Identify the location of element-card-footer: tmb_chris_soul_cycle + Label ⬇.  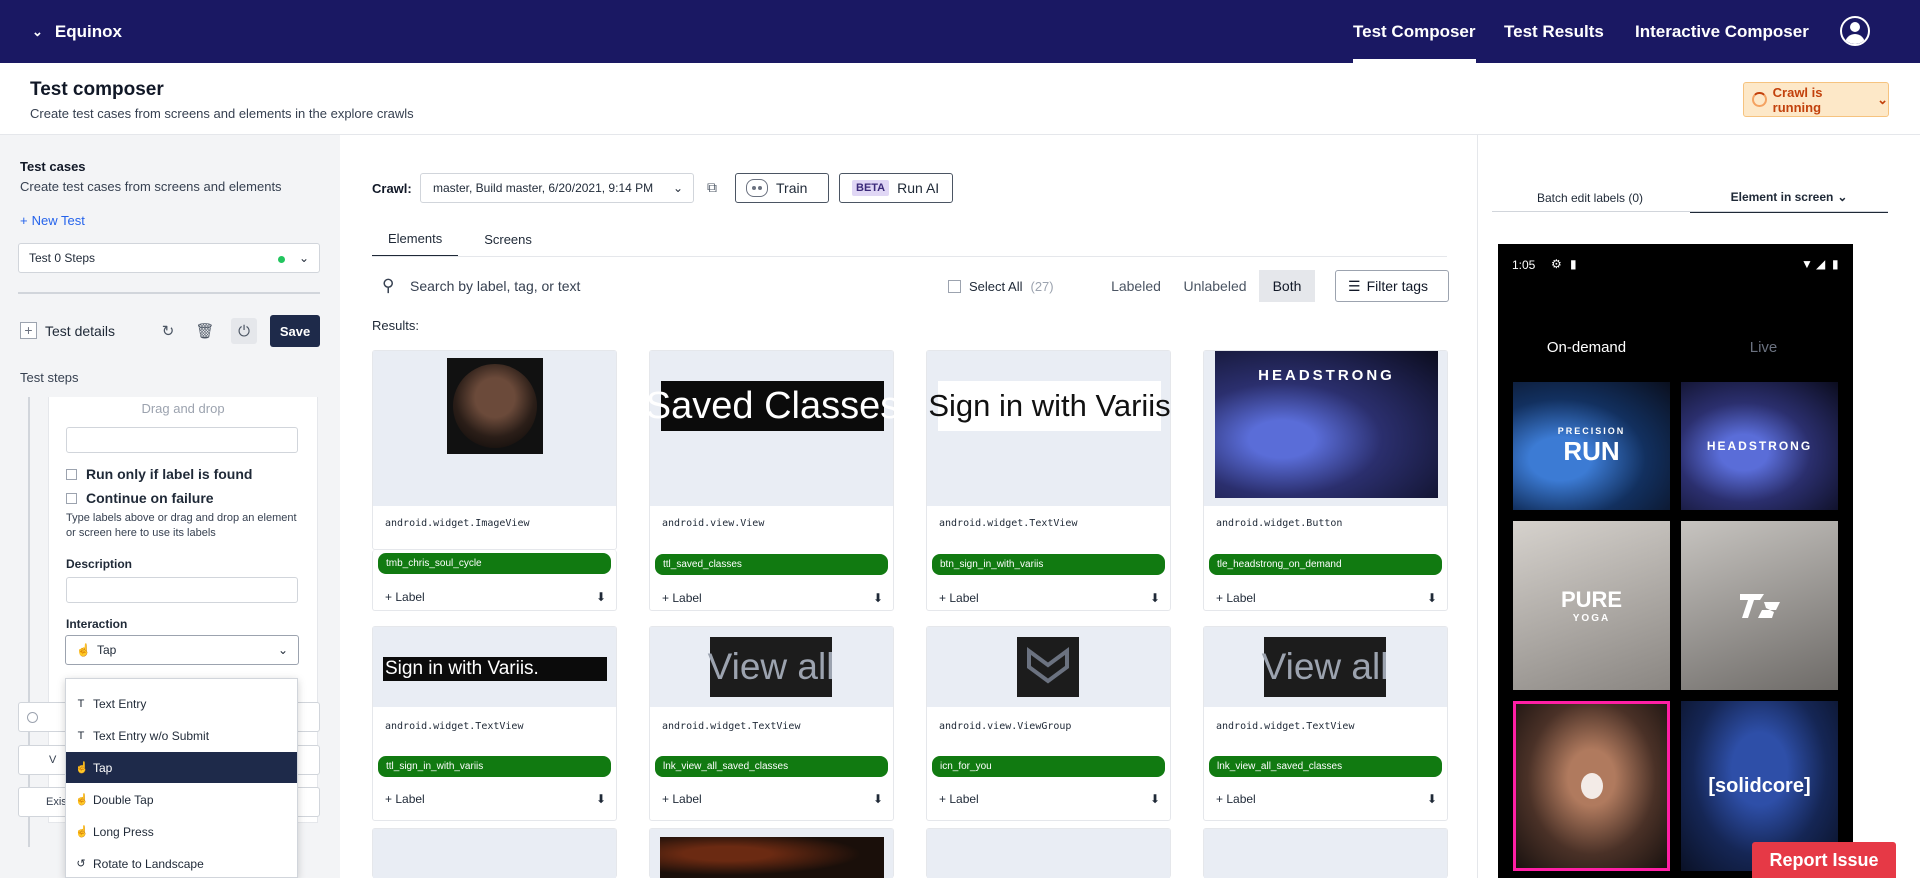
(494, 580).